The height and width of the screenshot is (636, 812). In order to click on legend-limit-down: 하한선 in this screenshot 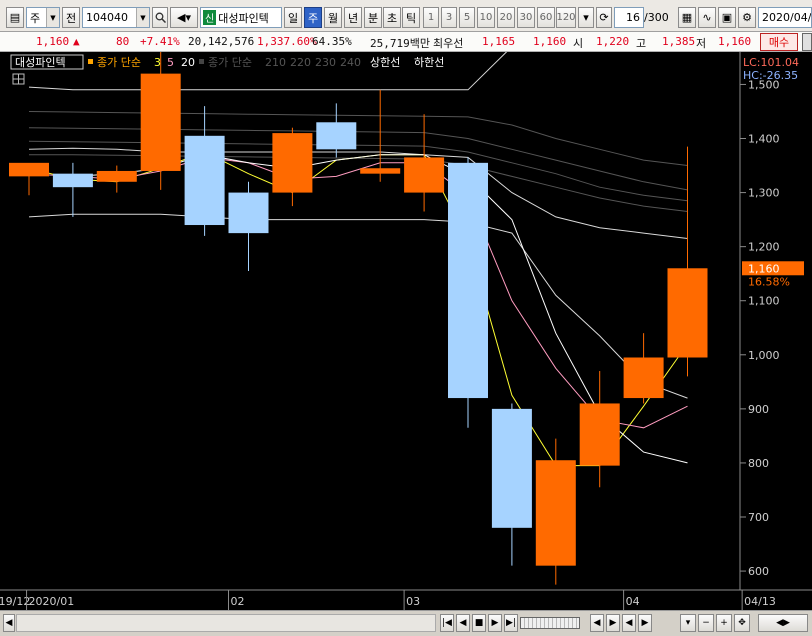, I will do `click(429, 62)`.